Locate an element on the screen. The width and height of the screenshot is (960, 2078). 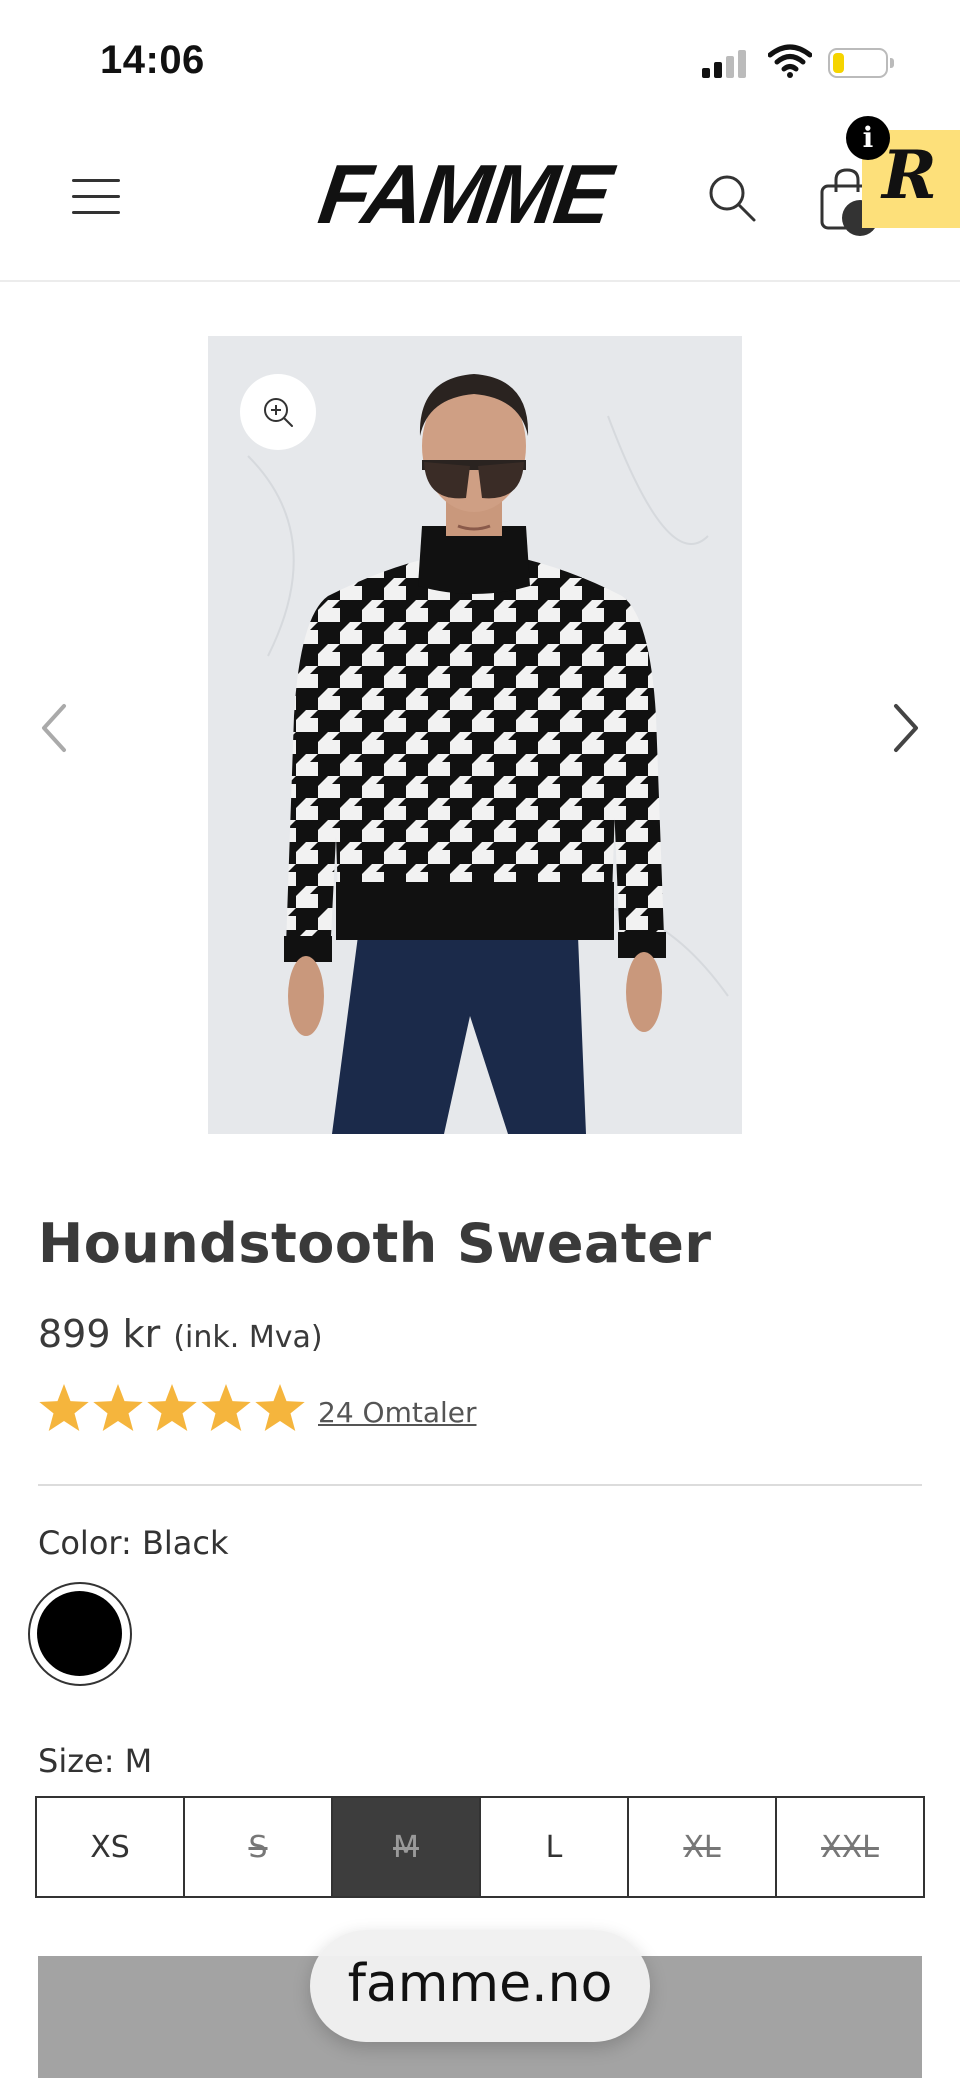
color-swatch-black is located at coordinates (80, 1634).